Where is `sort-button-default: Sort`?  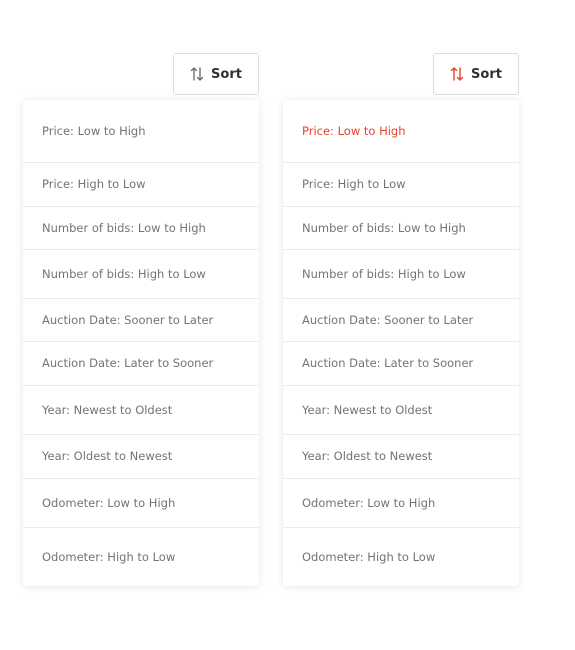
sort-button-default: Sort is located at coordinates (216, 74).